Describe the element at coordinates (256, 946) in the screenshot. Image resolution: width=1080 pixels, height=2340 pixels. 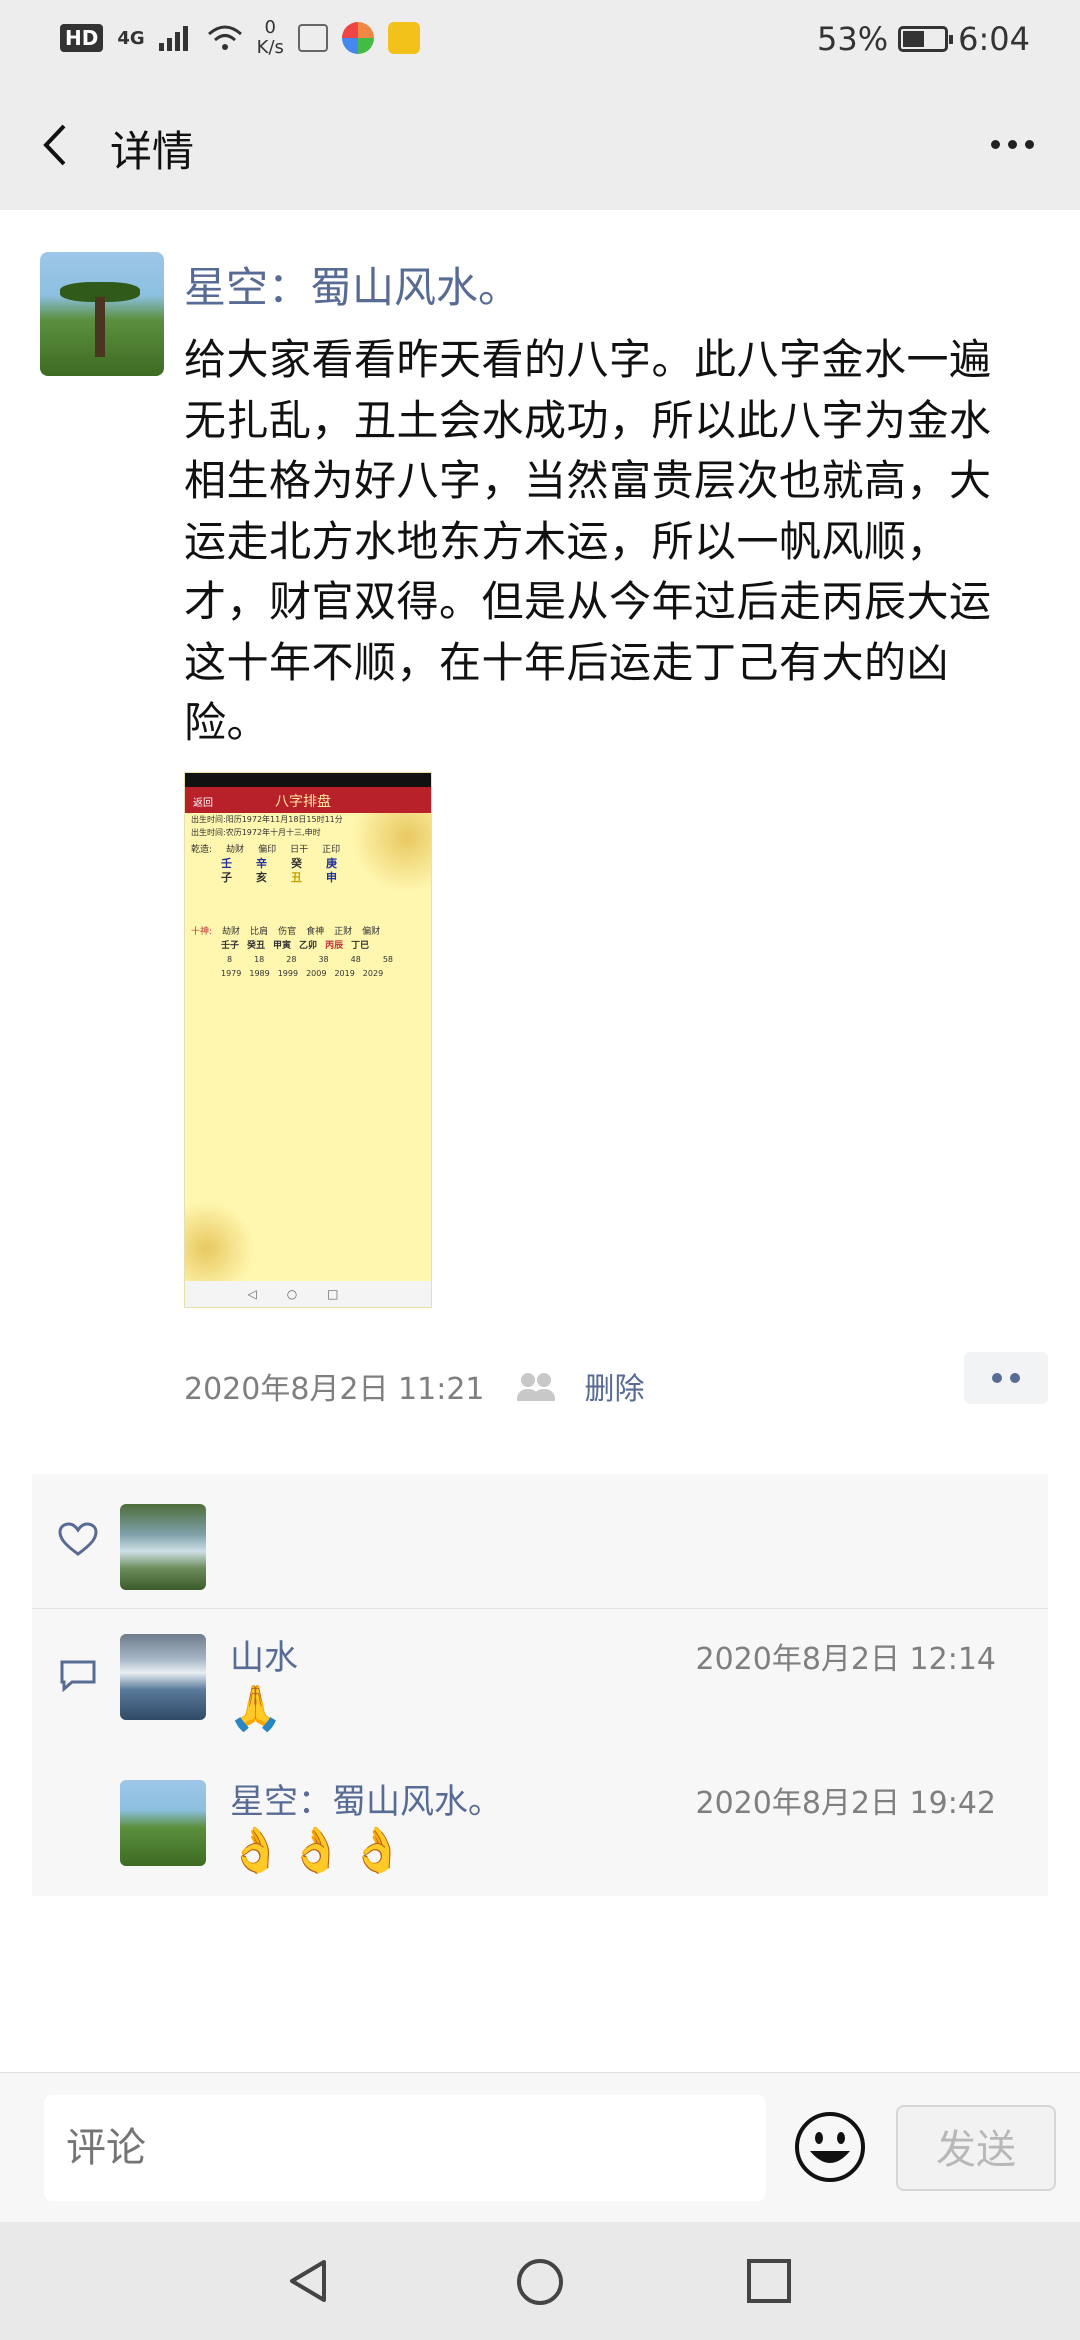
I see `preview-pillar: 癸丑` at that location.